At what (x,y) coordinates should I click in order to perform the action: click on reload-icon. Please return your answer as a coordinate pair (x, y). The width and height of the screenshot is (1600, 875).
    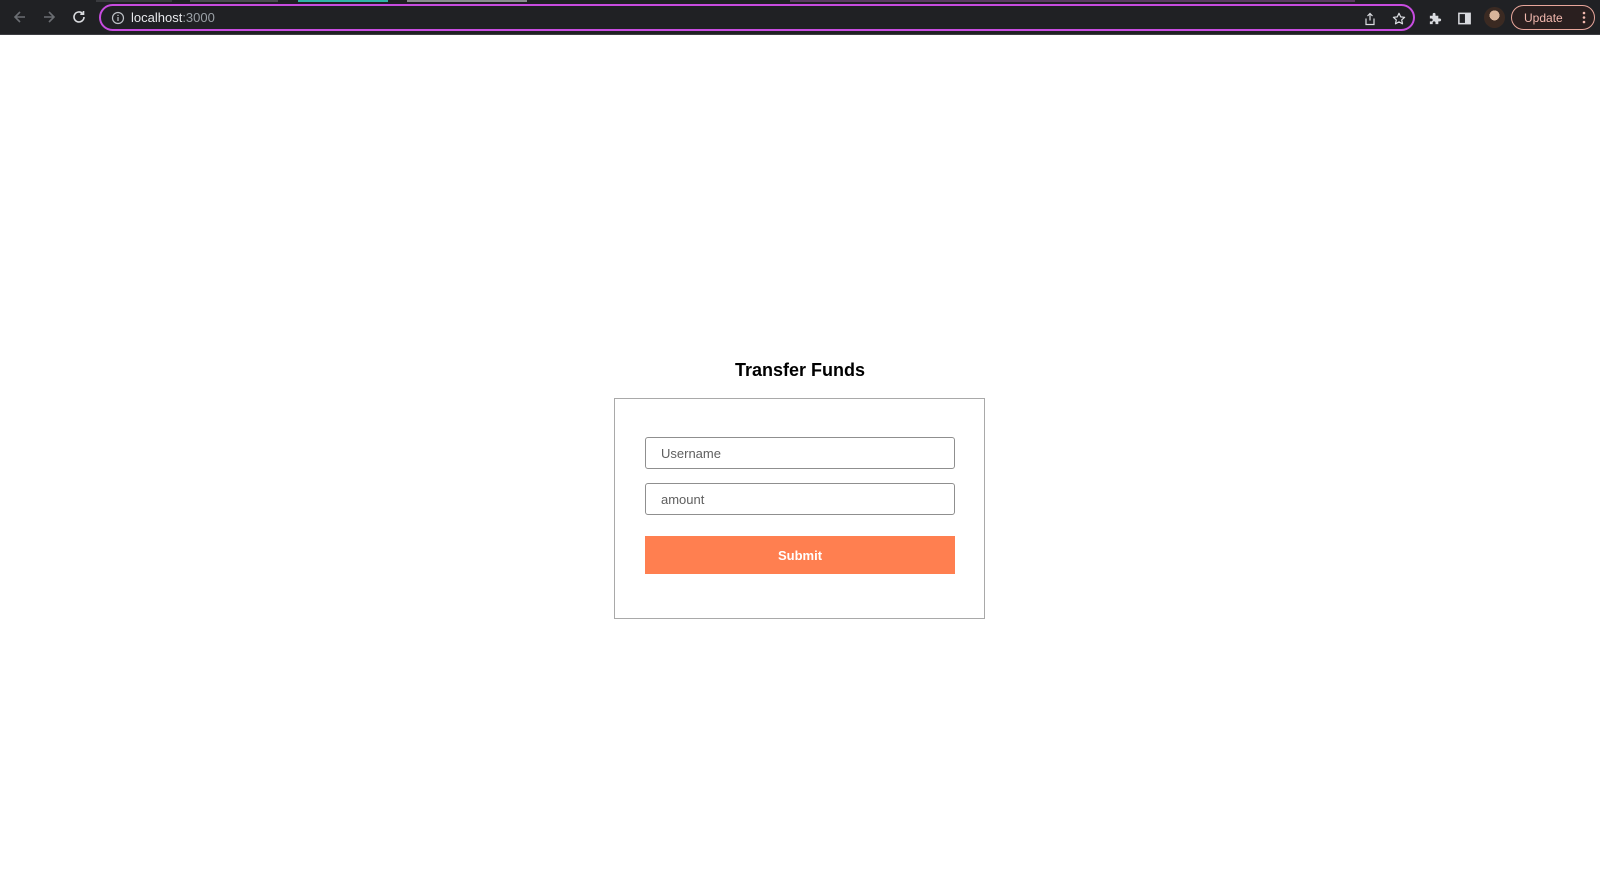
    Looking at the image, I should click on (79, 17).